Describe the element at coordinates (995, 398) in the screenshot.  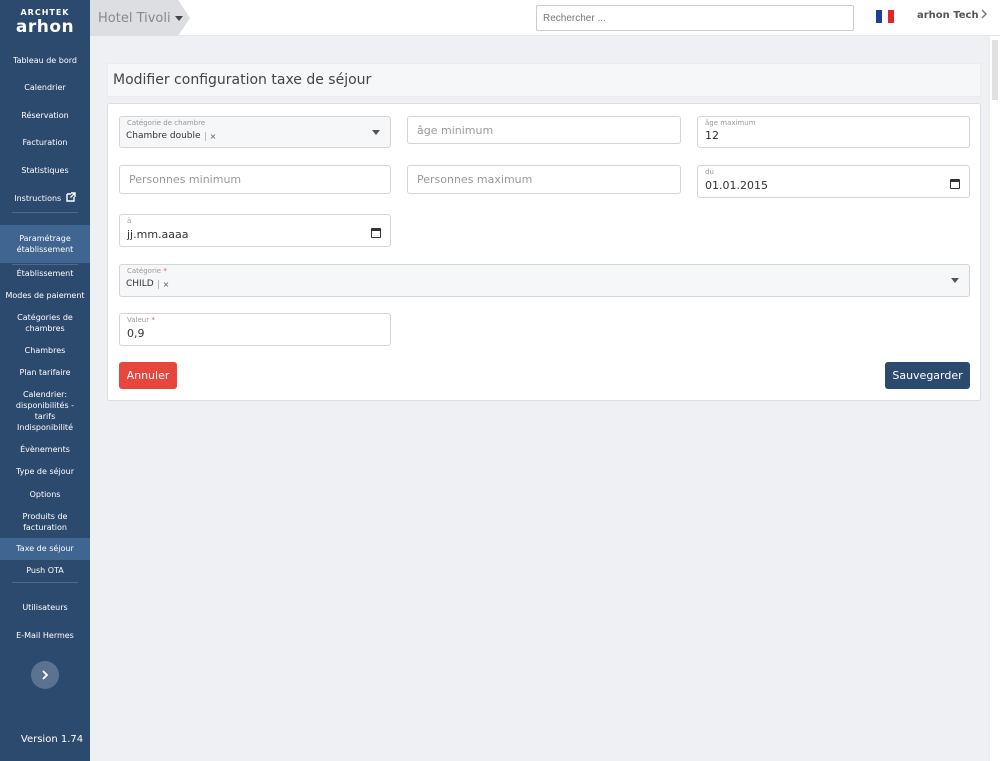
I see `scrollbar-track` at that location.